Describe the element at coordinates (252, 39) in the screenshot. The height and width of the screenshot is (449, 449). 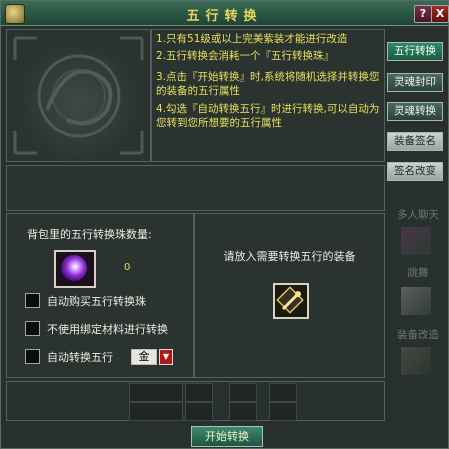
I see `instruction-line: 1.只有51级或以上完美紫装才能进行改造` at that location.